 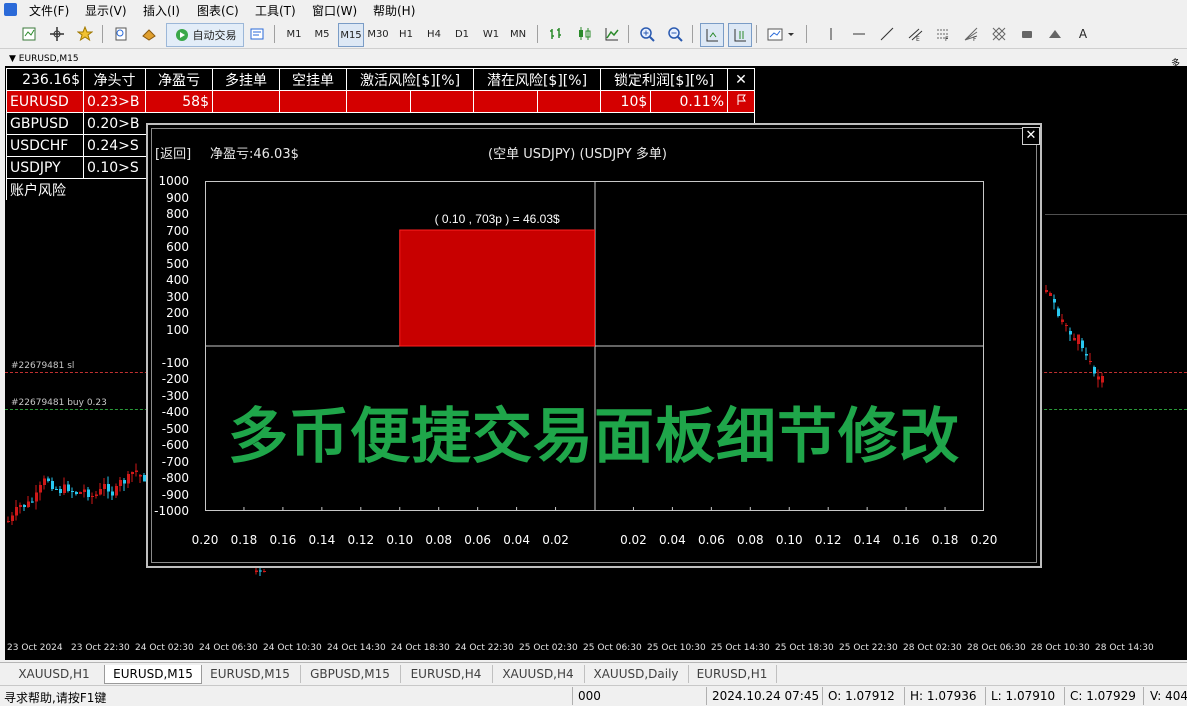 What do you see at coordinates (164, 648) in the screenshot?
I see `time-axis-label: 24 Oct 02:30` at bounding box center [164, 648].